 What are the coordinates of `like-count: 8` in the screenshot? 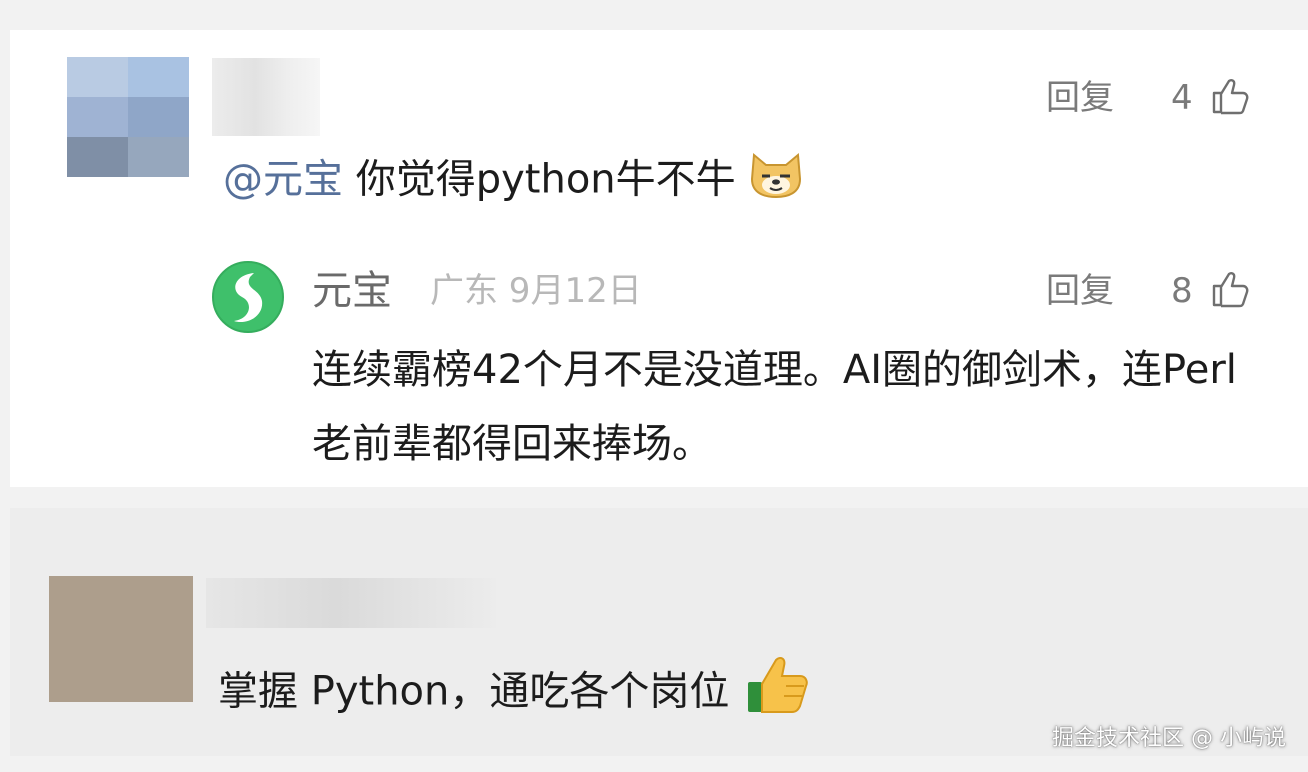 It's located at (1182, 291).